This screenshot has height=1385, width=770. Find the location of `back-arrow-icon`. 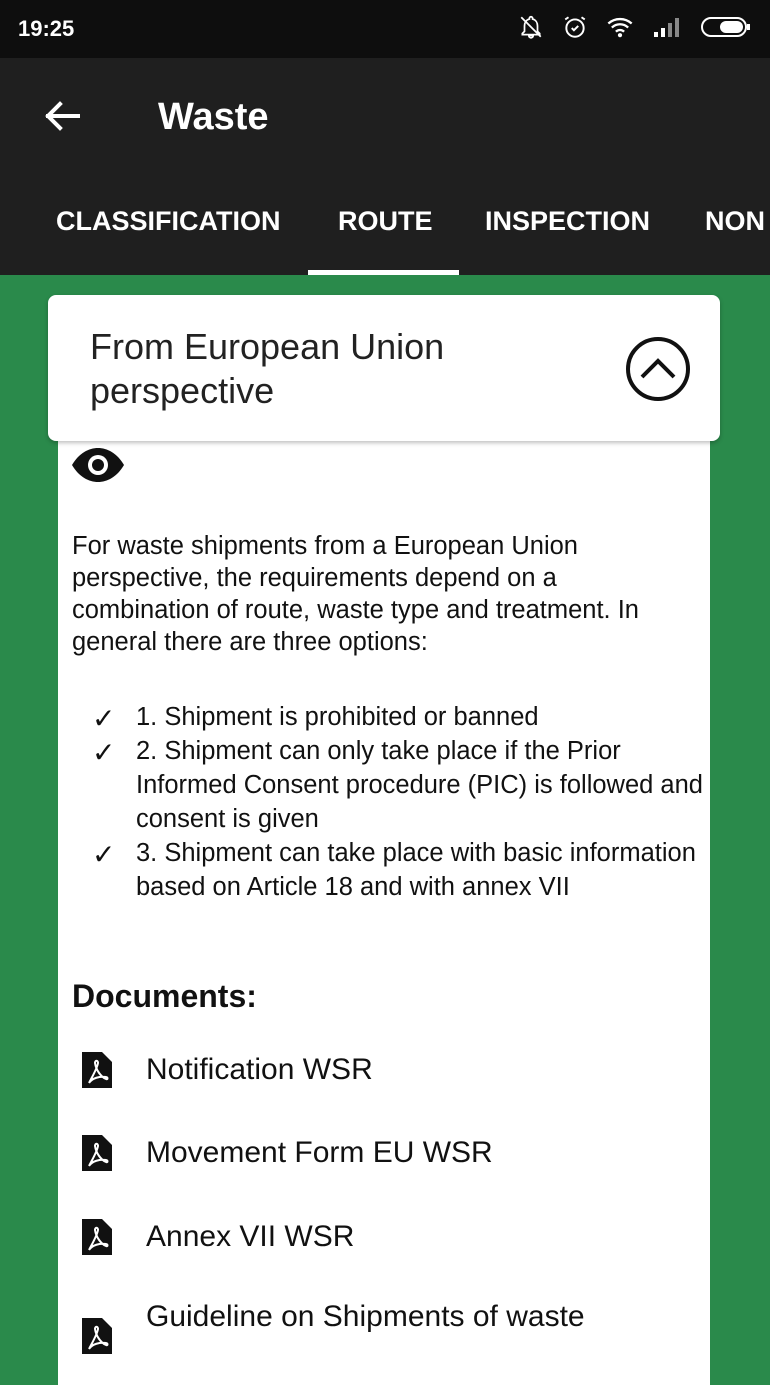

back-arrow-icon is located at coordinates (62, 116).